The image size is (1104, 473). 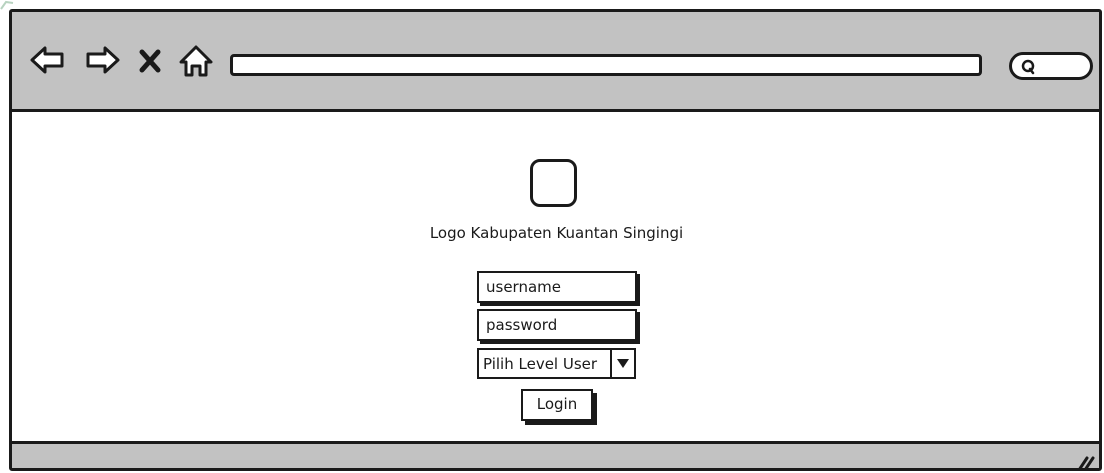 I want to click on level-user-select: Pilih Level User, so click(x=556, y=363).